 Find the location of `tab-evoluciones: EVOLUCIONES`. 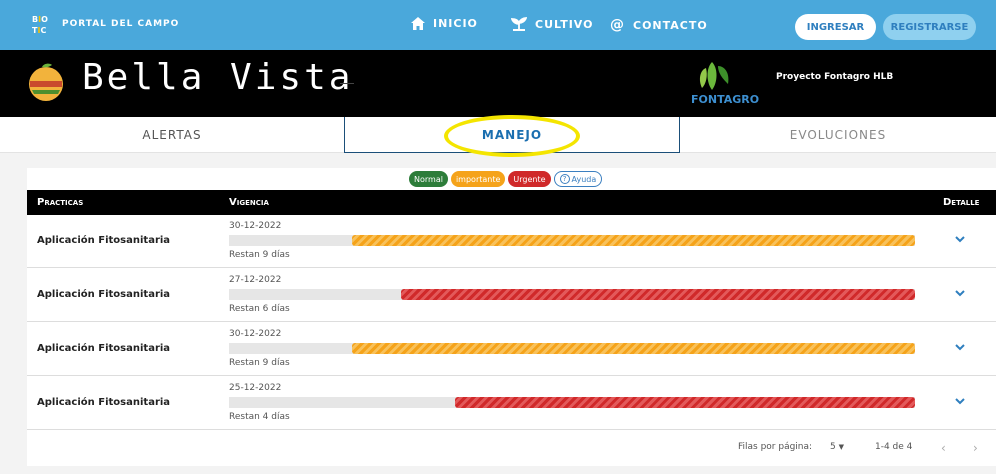

tab-evoluciones: EVOLUCIONES is located at coordinates (838, 135).